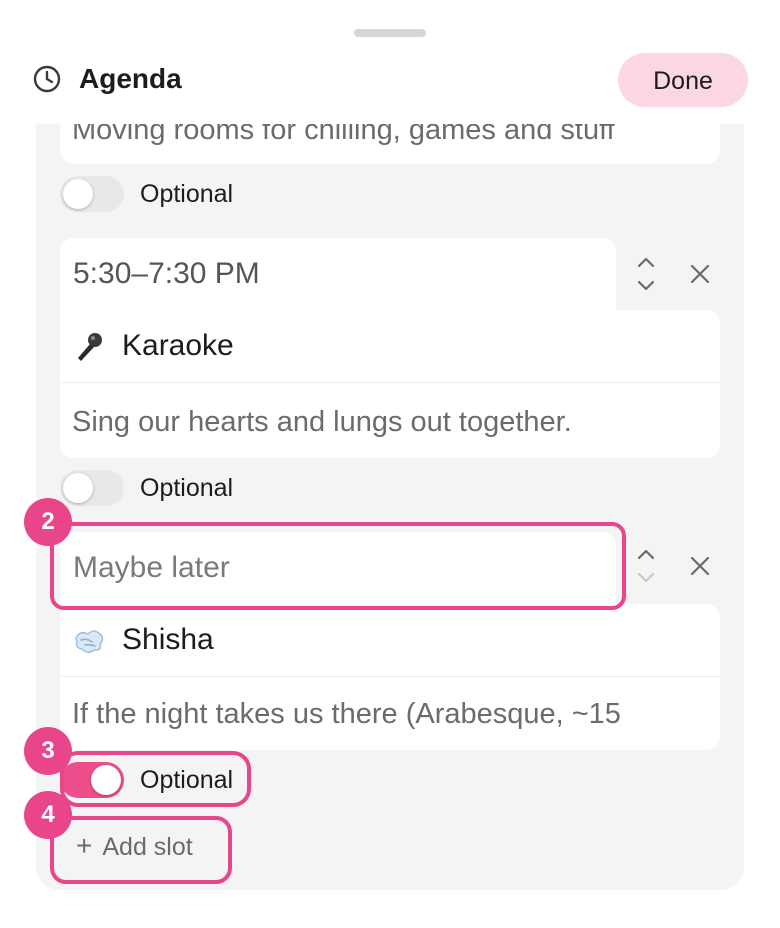 The width and height of the screenshot is (780, 928). I want to click on time-value: 5:30–7:30 PM, so click(166, 273).